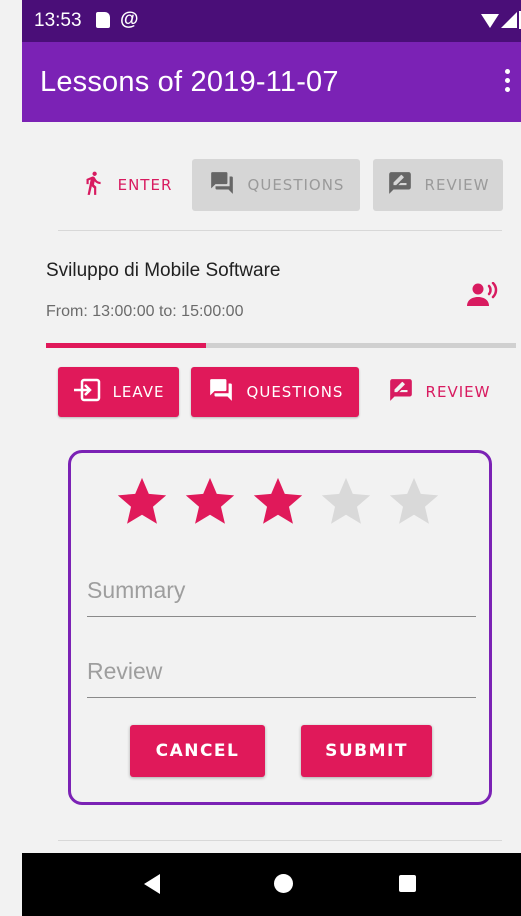 The height and width of the screenshot is (916, 521). Describe the element at coordinates (145, 311) in the screenshot. I see `lesson-time: From: 13:00:00 to: 15:00:00` at that location.